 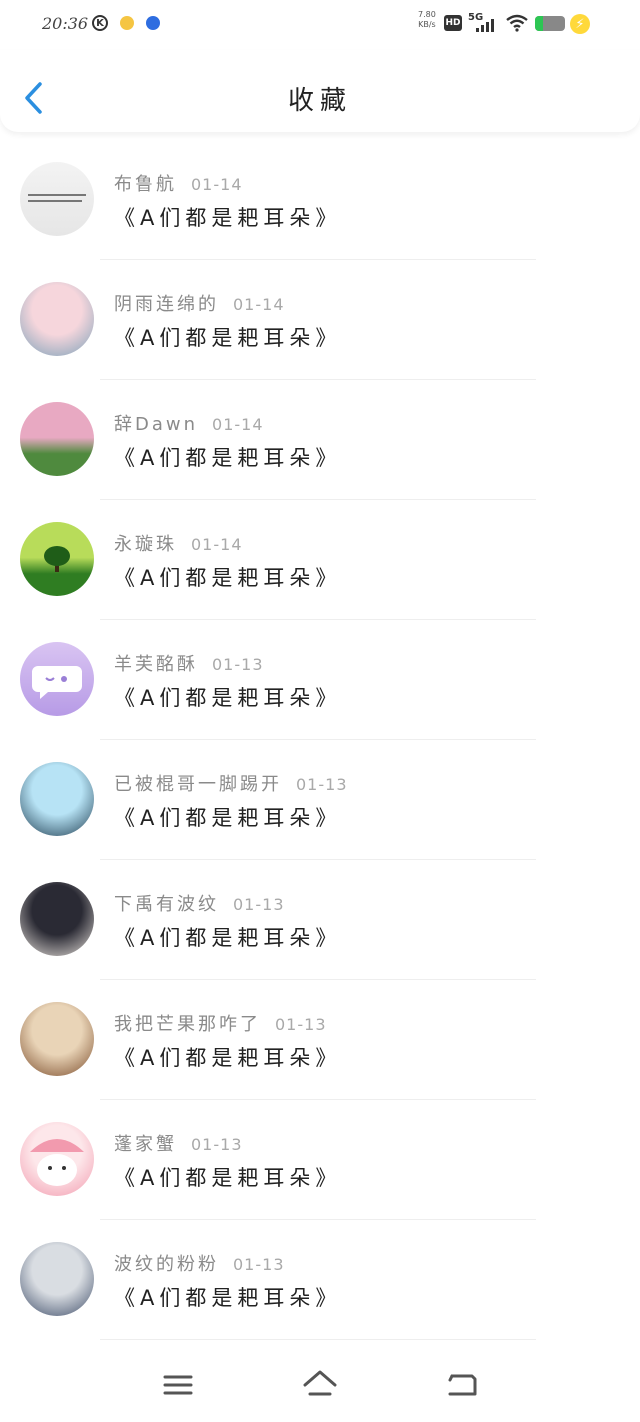 What do you see at coordinates (320, 800) in the screenshot?
I see `favorite-item: 已被棍哥一脚踢开 01-13 《A们都是耙耳朵》` at bounding box center [320, 800].